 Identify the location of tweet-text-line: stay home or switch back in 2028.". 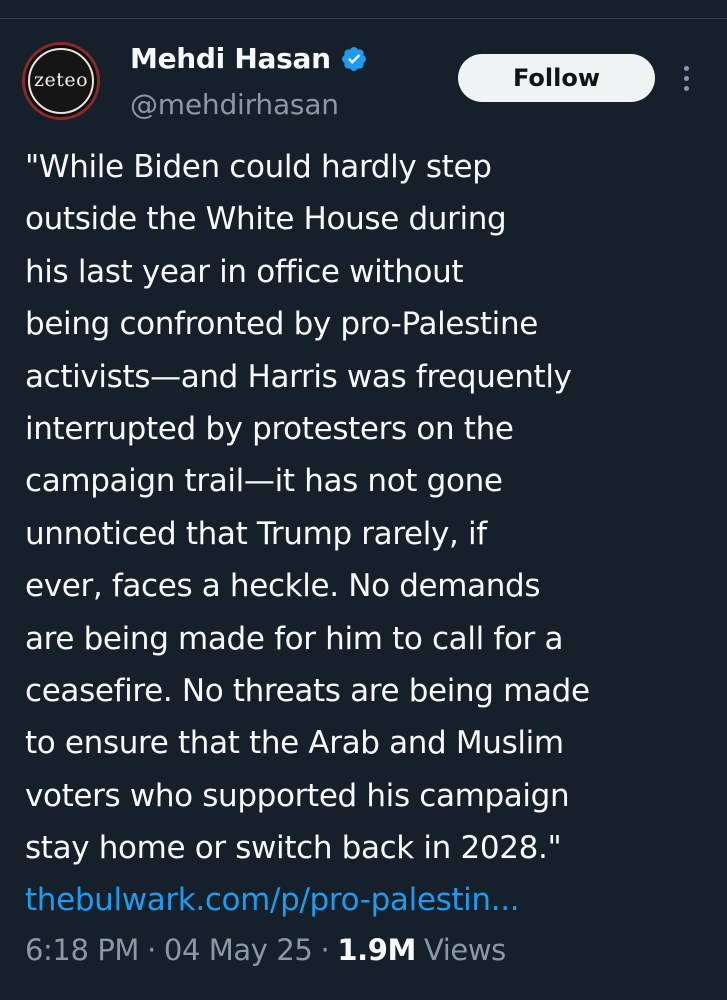
(293, 848).